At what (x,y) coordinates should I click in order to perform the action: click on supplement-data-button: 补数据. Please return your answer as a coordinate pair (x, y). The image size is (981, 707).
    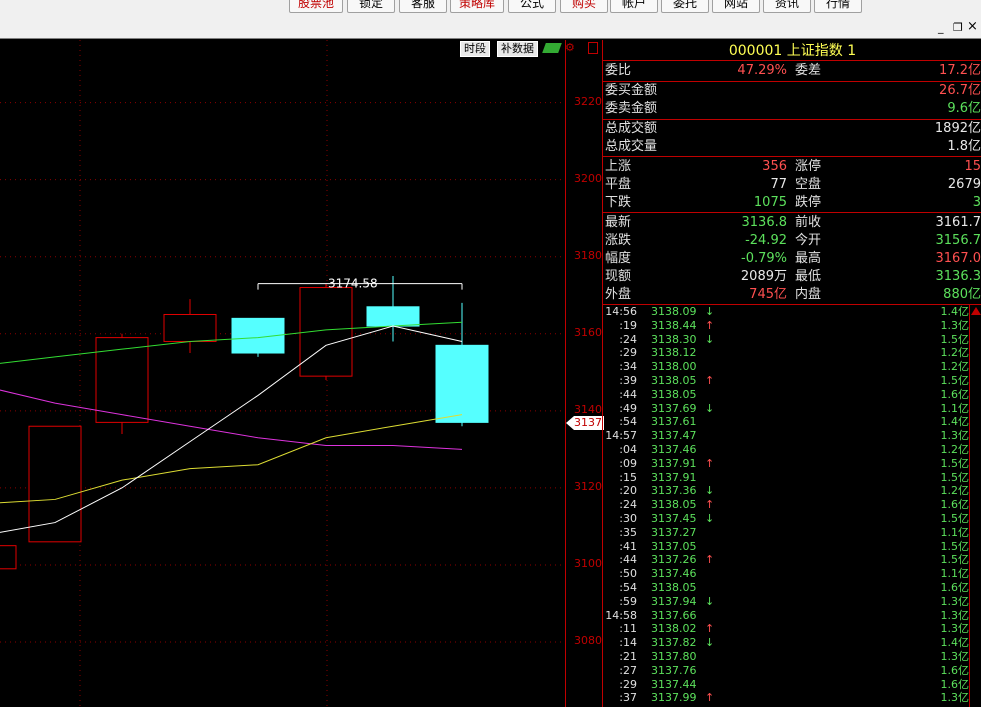
    Looking at the image, I should click on (517, 49).